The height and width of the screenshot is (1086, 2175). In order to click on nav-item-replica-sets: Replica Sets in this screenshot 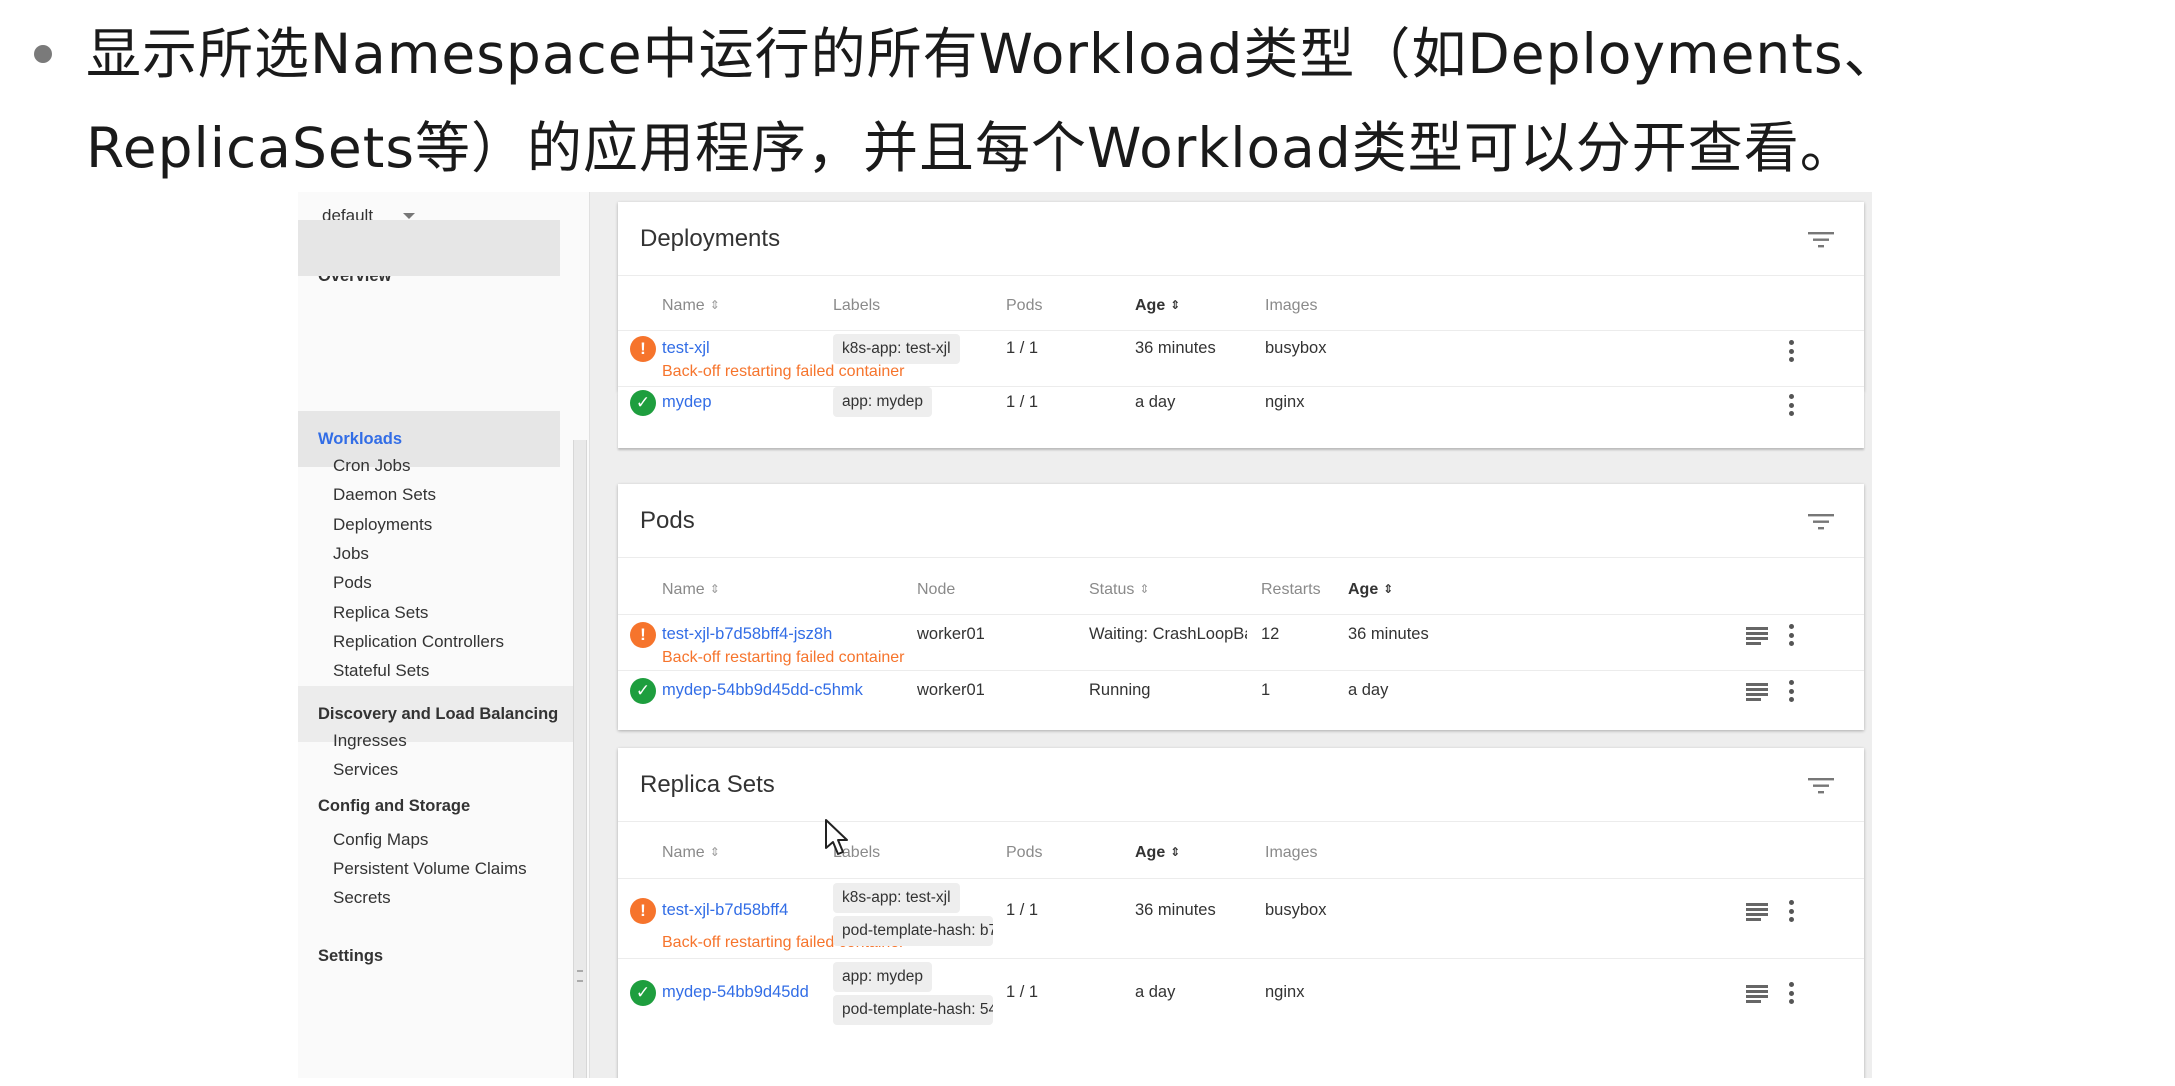, I will do `click(380, 613)`.